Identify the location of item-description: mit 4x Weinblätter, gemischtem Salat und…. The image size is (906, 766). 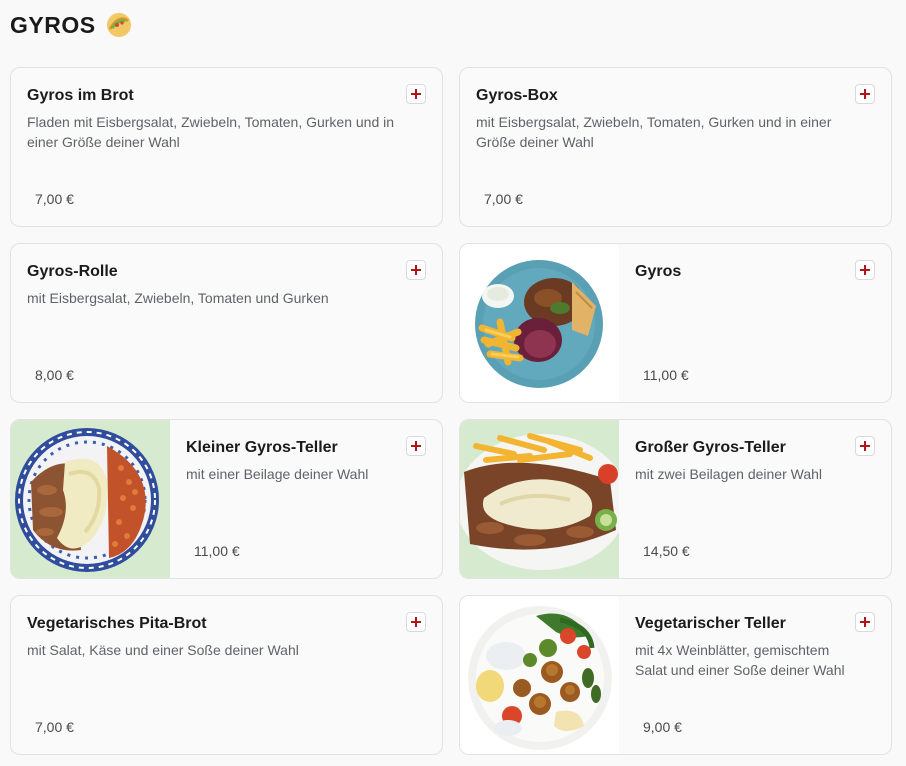
(740, 660).